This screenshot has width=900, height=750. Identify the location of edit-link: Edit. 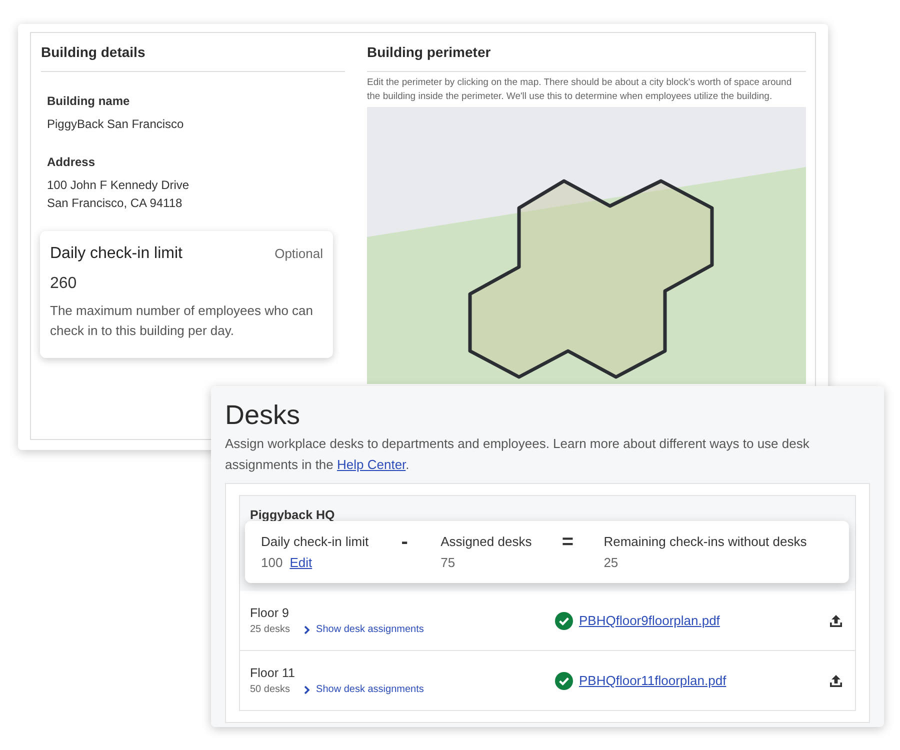
(301, 562).